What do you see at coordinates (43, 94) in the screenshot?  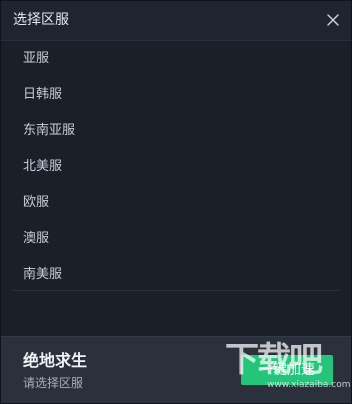 I see `region-item-label: 日韩服` at bounding box center [43, 94].